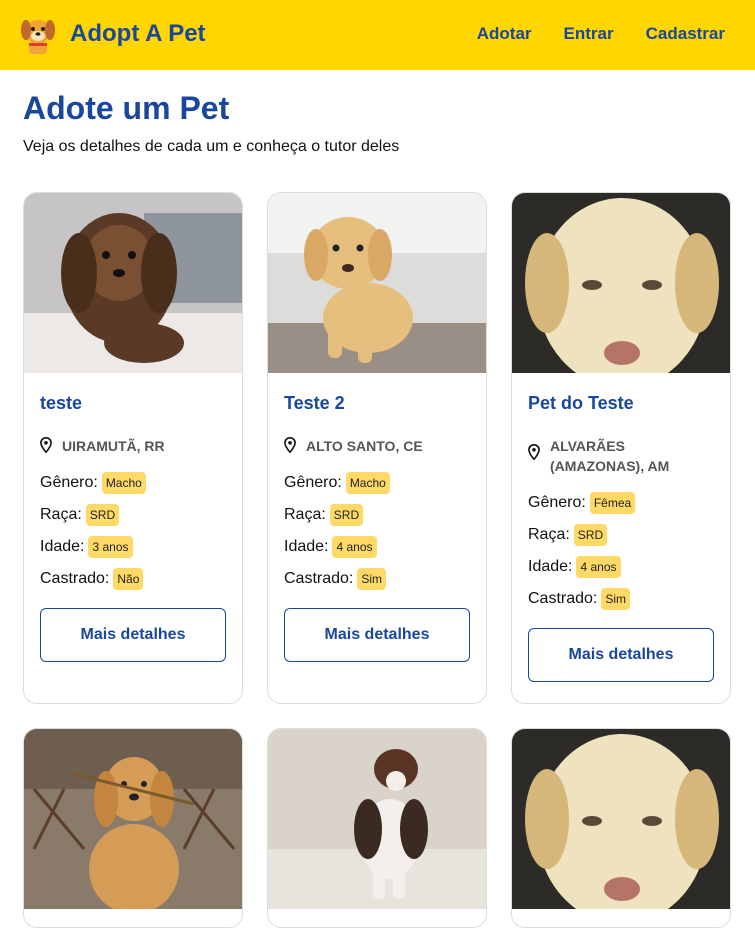  Describe the element at coordinates (126, 108) in the screenshot. I see `page-title: Adote um Pet` at that location.